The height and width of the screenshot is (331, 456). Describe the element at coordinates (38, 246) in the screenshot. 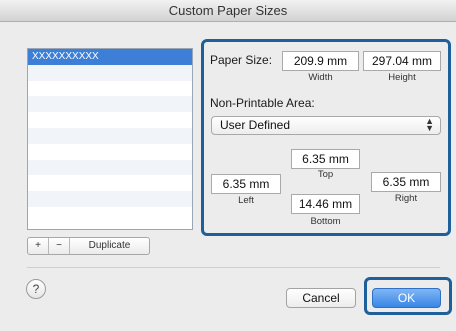

I see `add-button: +` at that location.